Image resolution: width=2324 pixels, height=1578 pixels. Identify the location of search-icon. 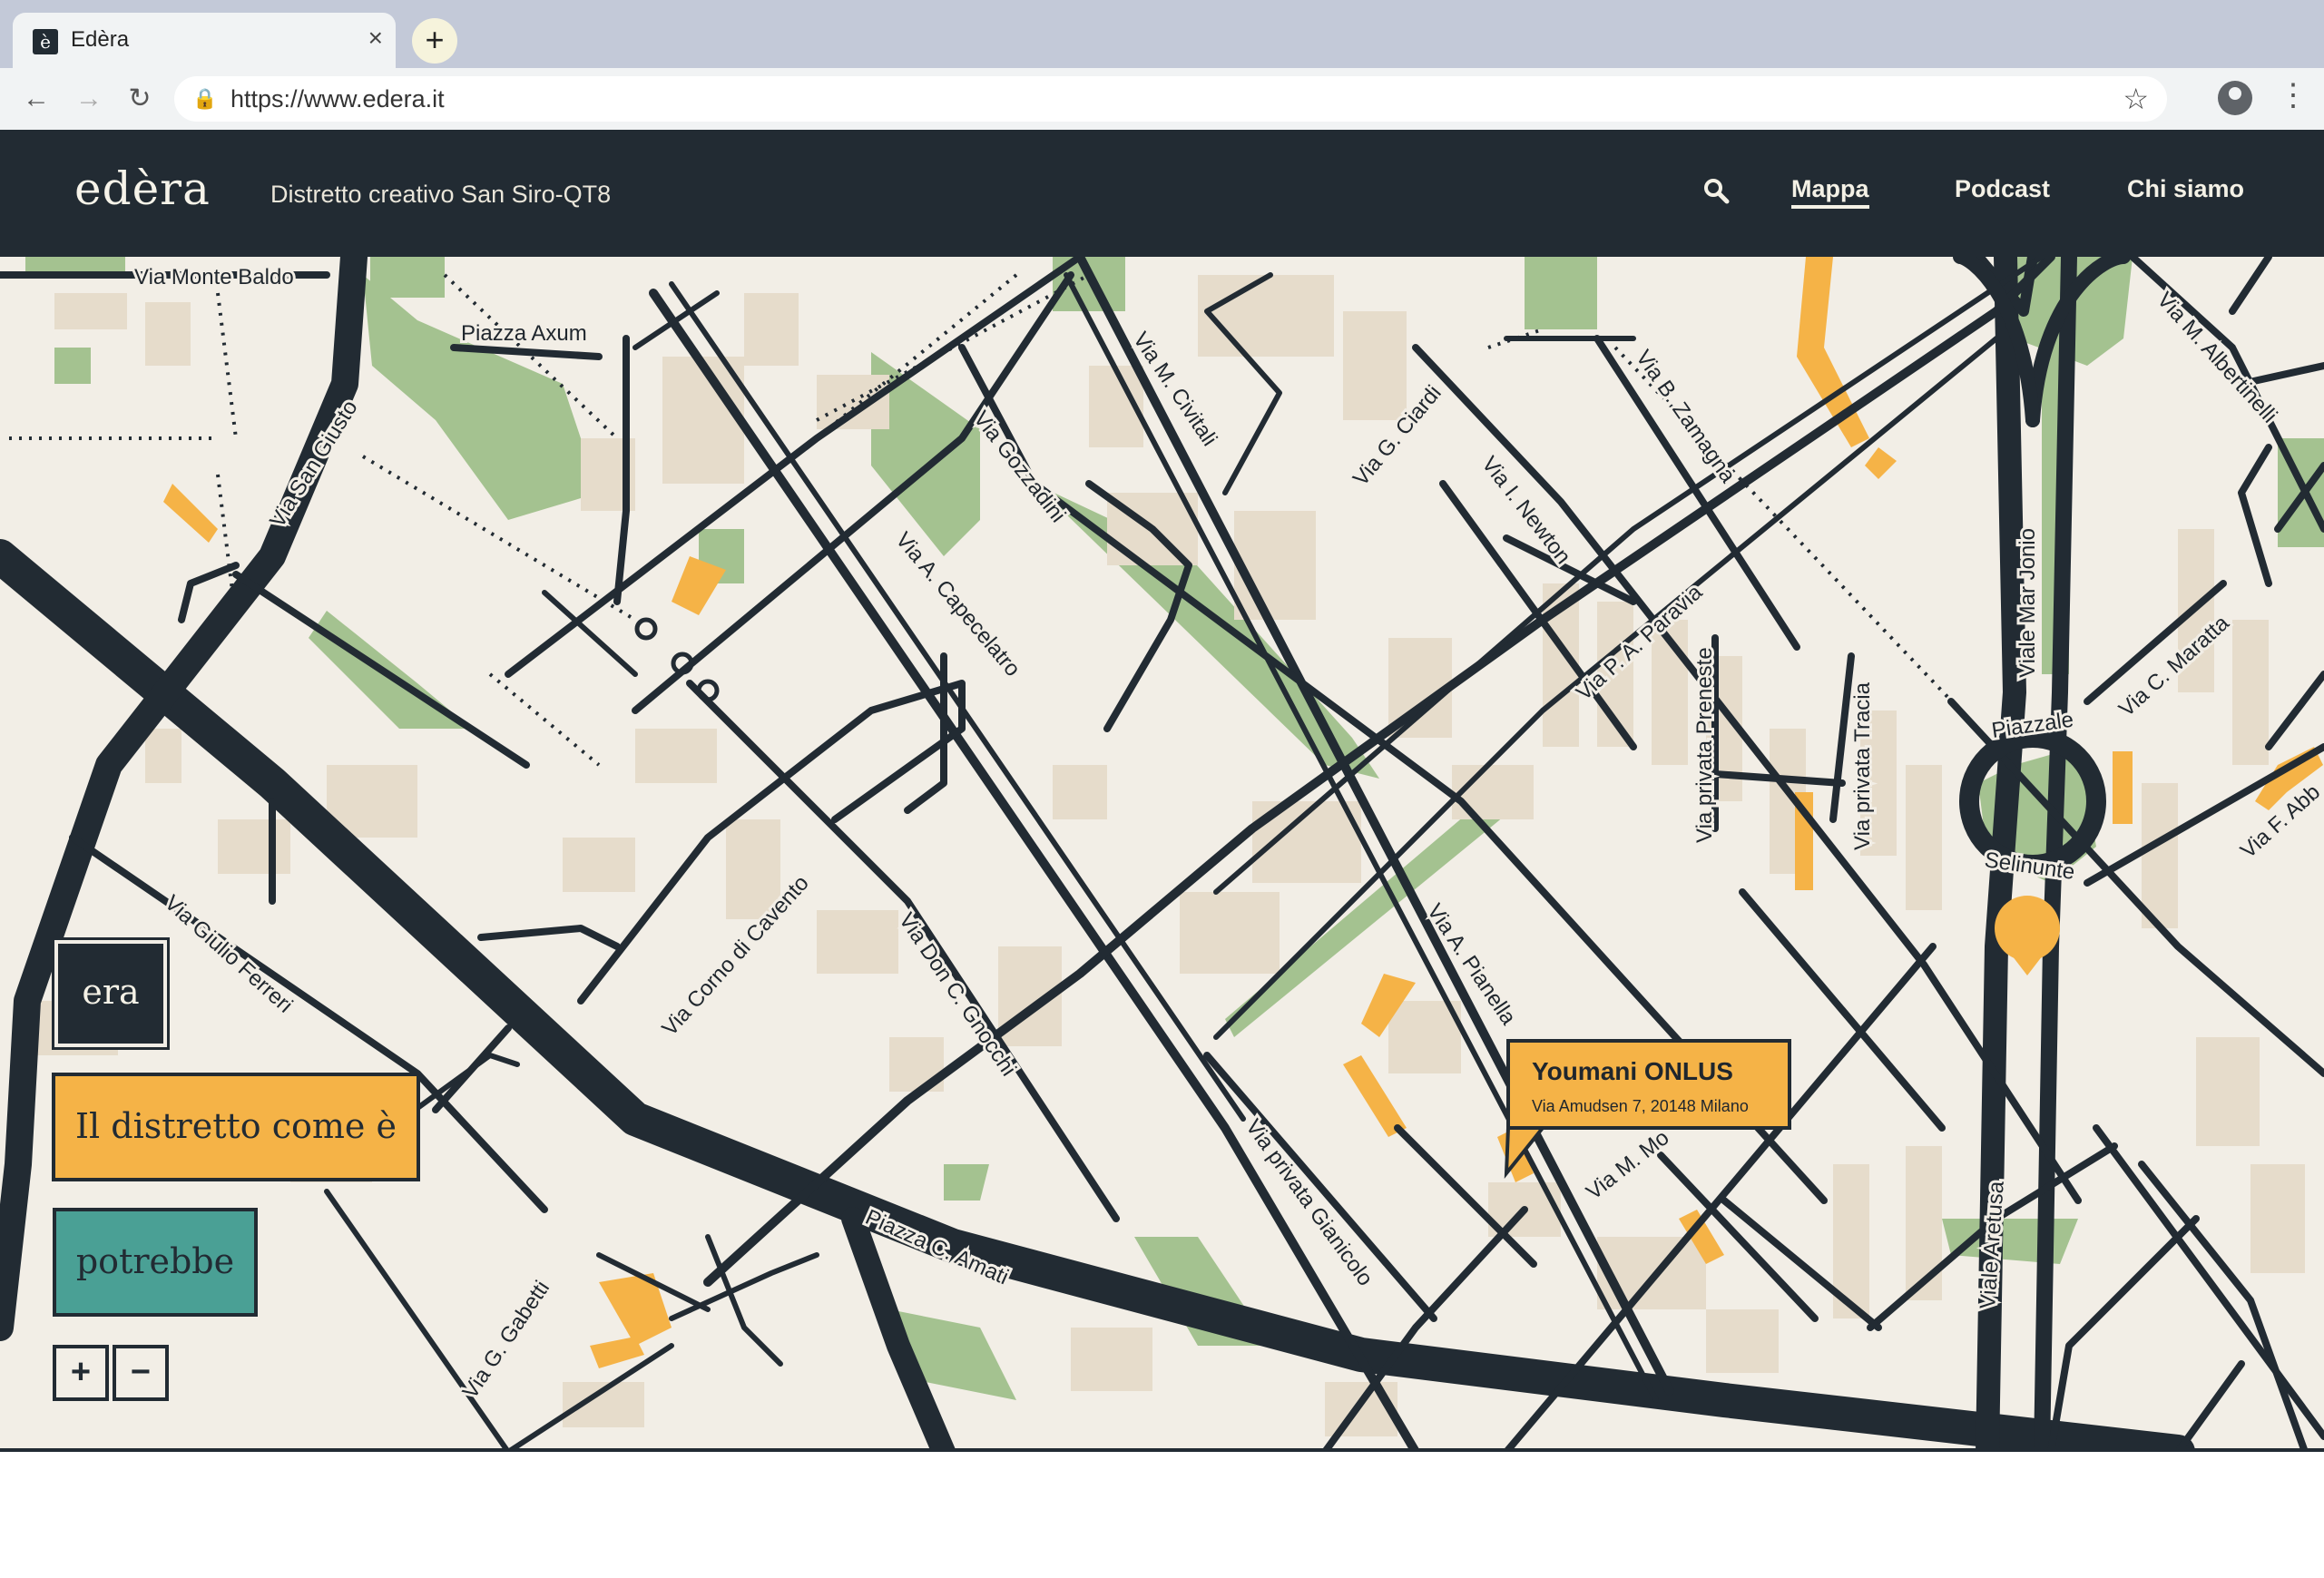
(1716, 191).